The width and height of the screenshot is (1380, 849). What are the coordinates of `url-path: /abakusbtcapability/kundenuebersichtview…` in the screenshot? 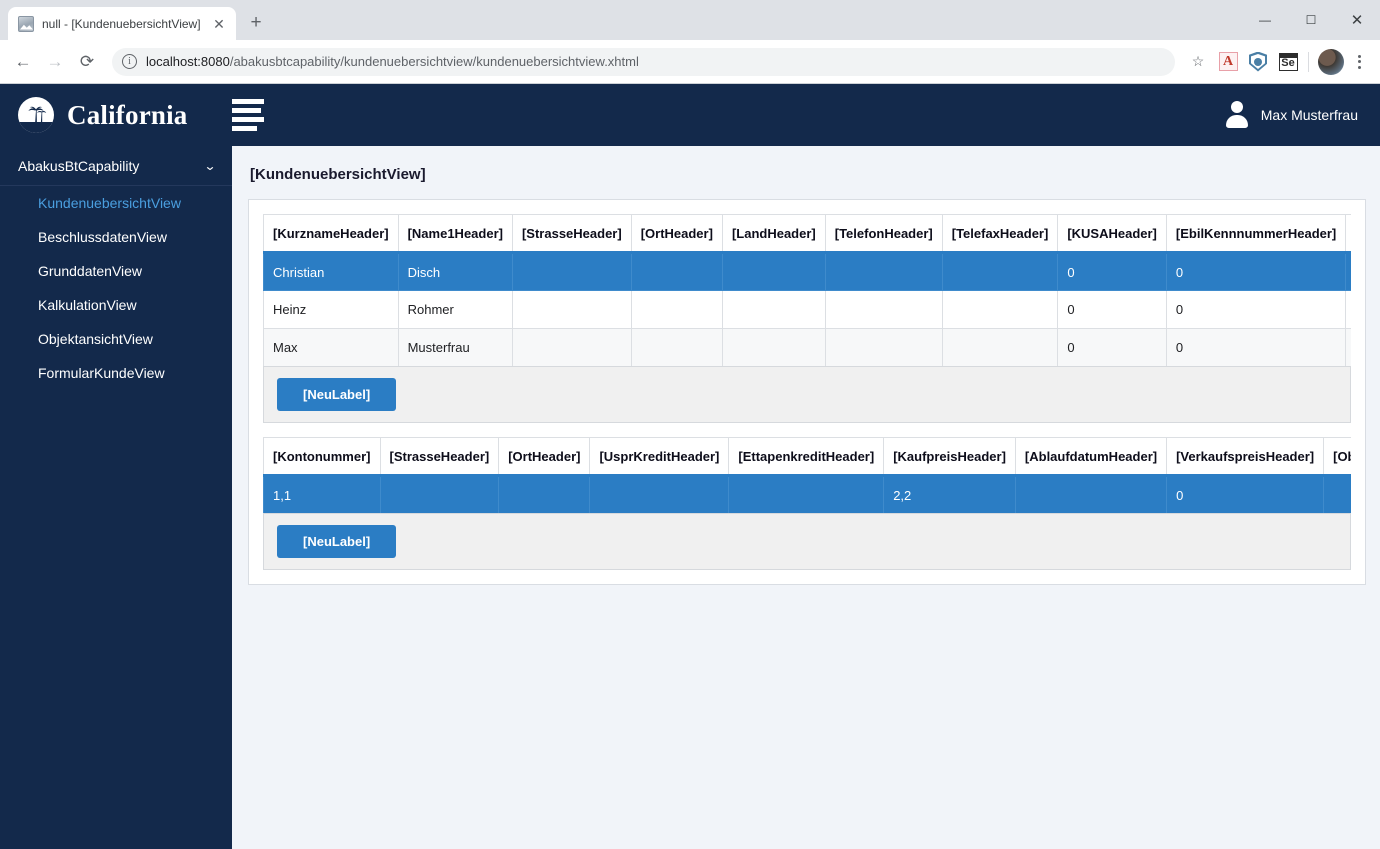 It's located at (434, 61).